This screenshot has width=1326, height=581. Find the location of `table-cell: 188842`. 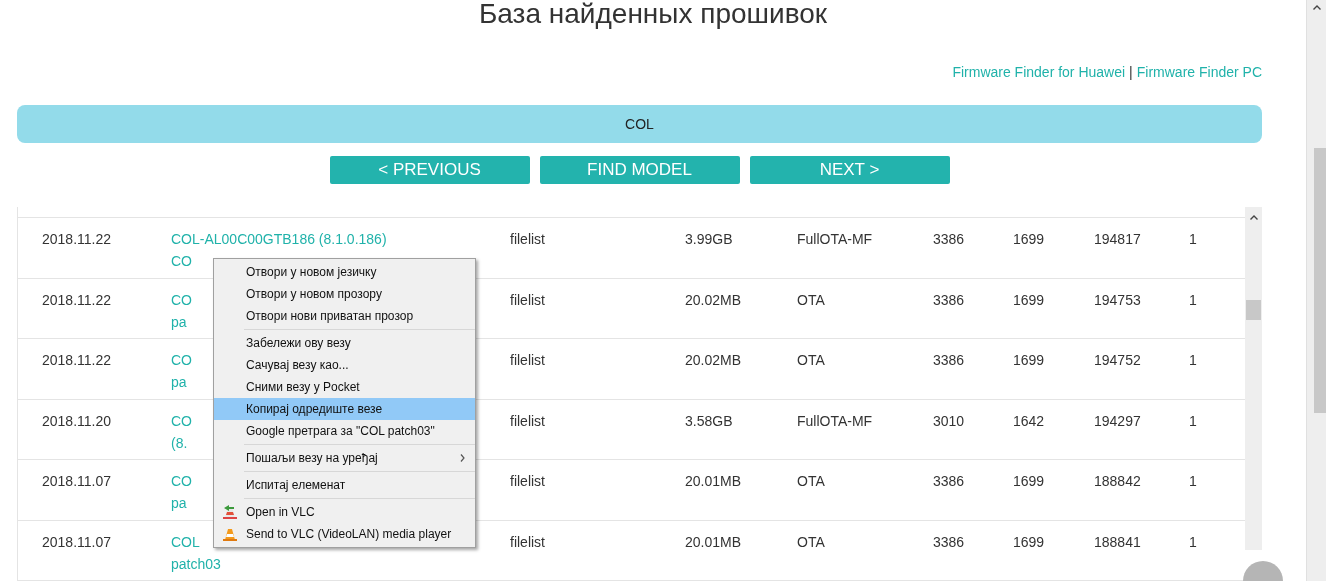

table-cell: 188842 is located at coordinates (1117, 481).